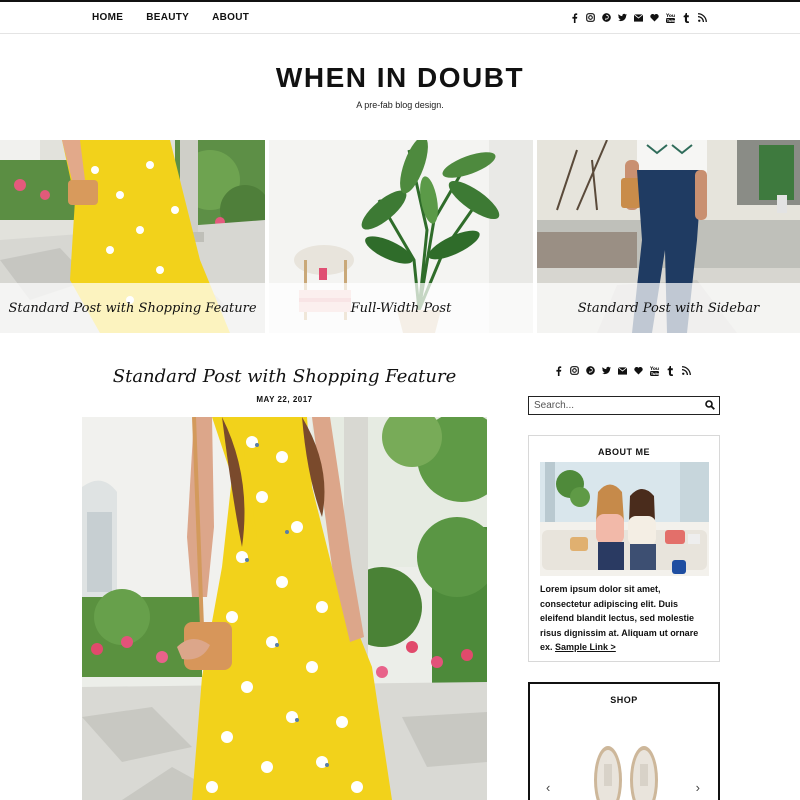 The image size is (800, 800). I want to click on featured-post-1-label-bar: Standard Post with Shopping Feature, so click(132, 308).